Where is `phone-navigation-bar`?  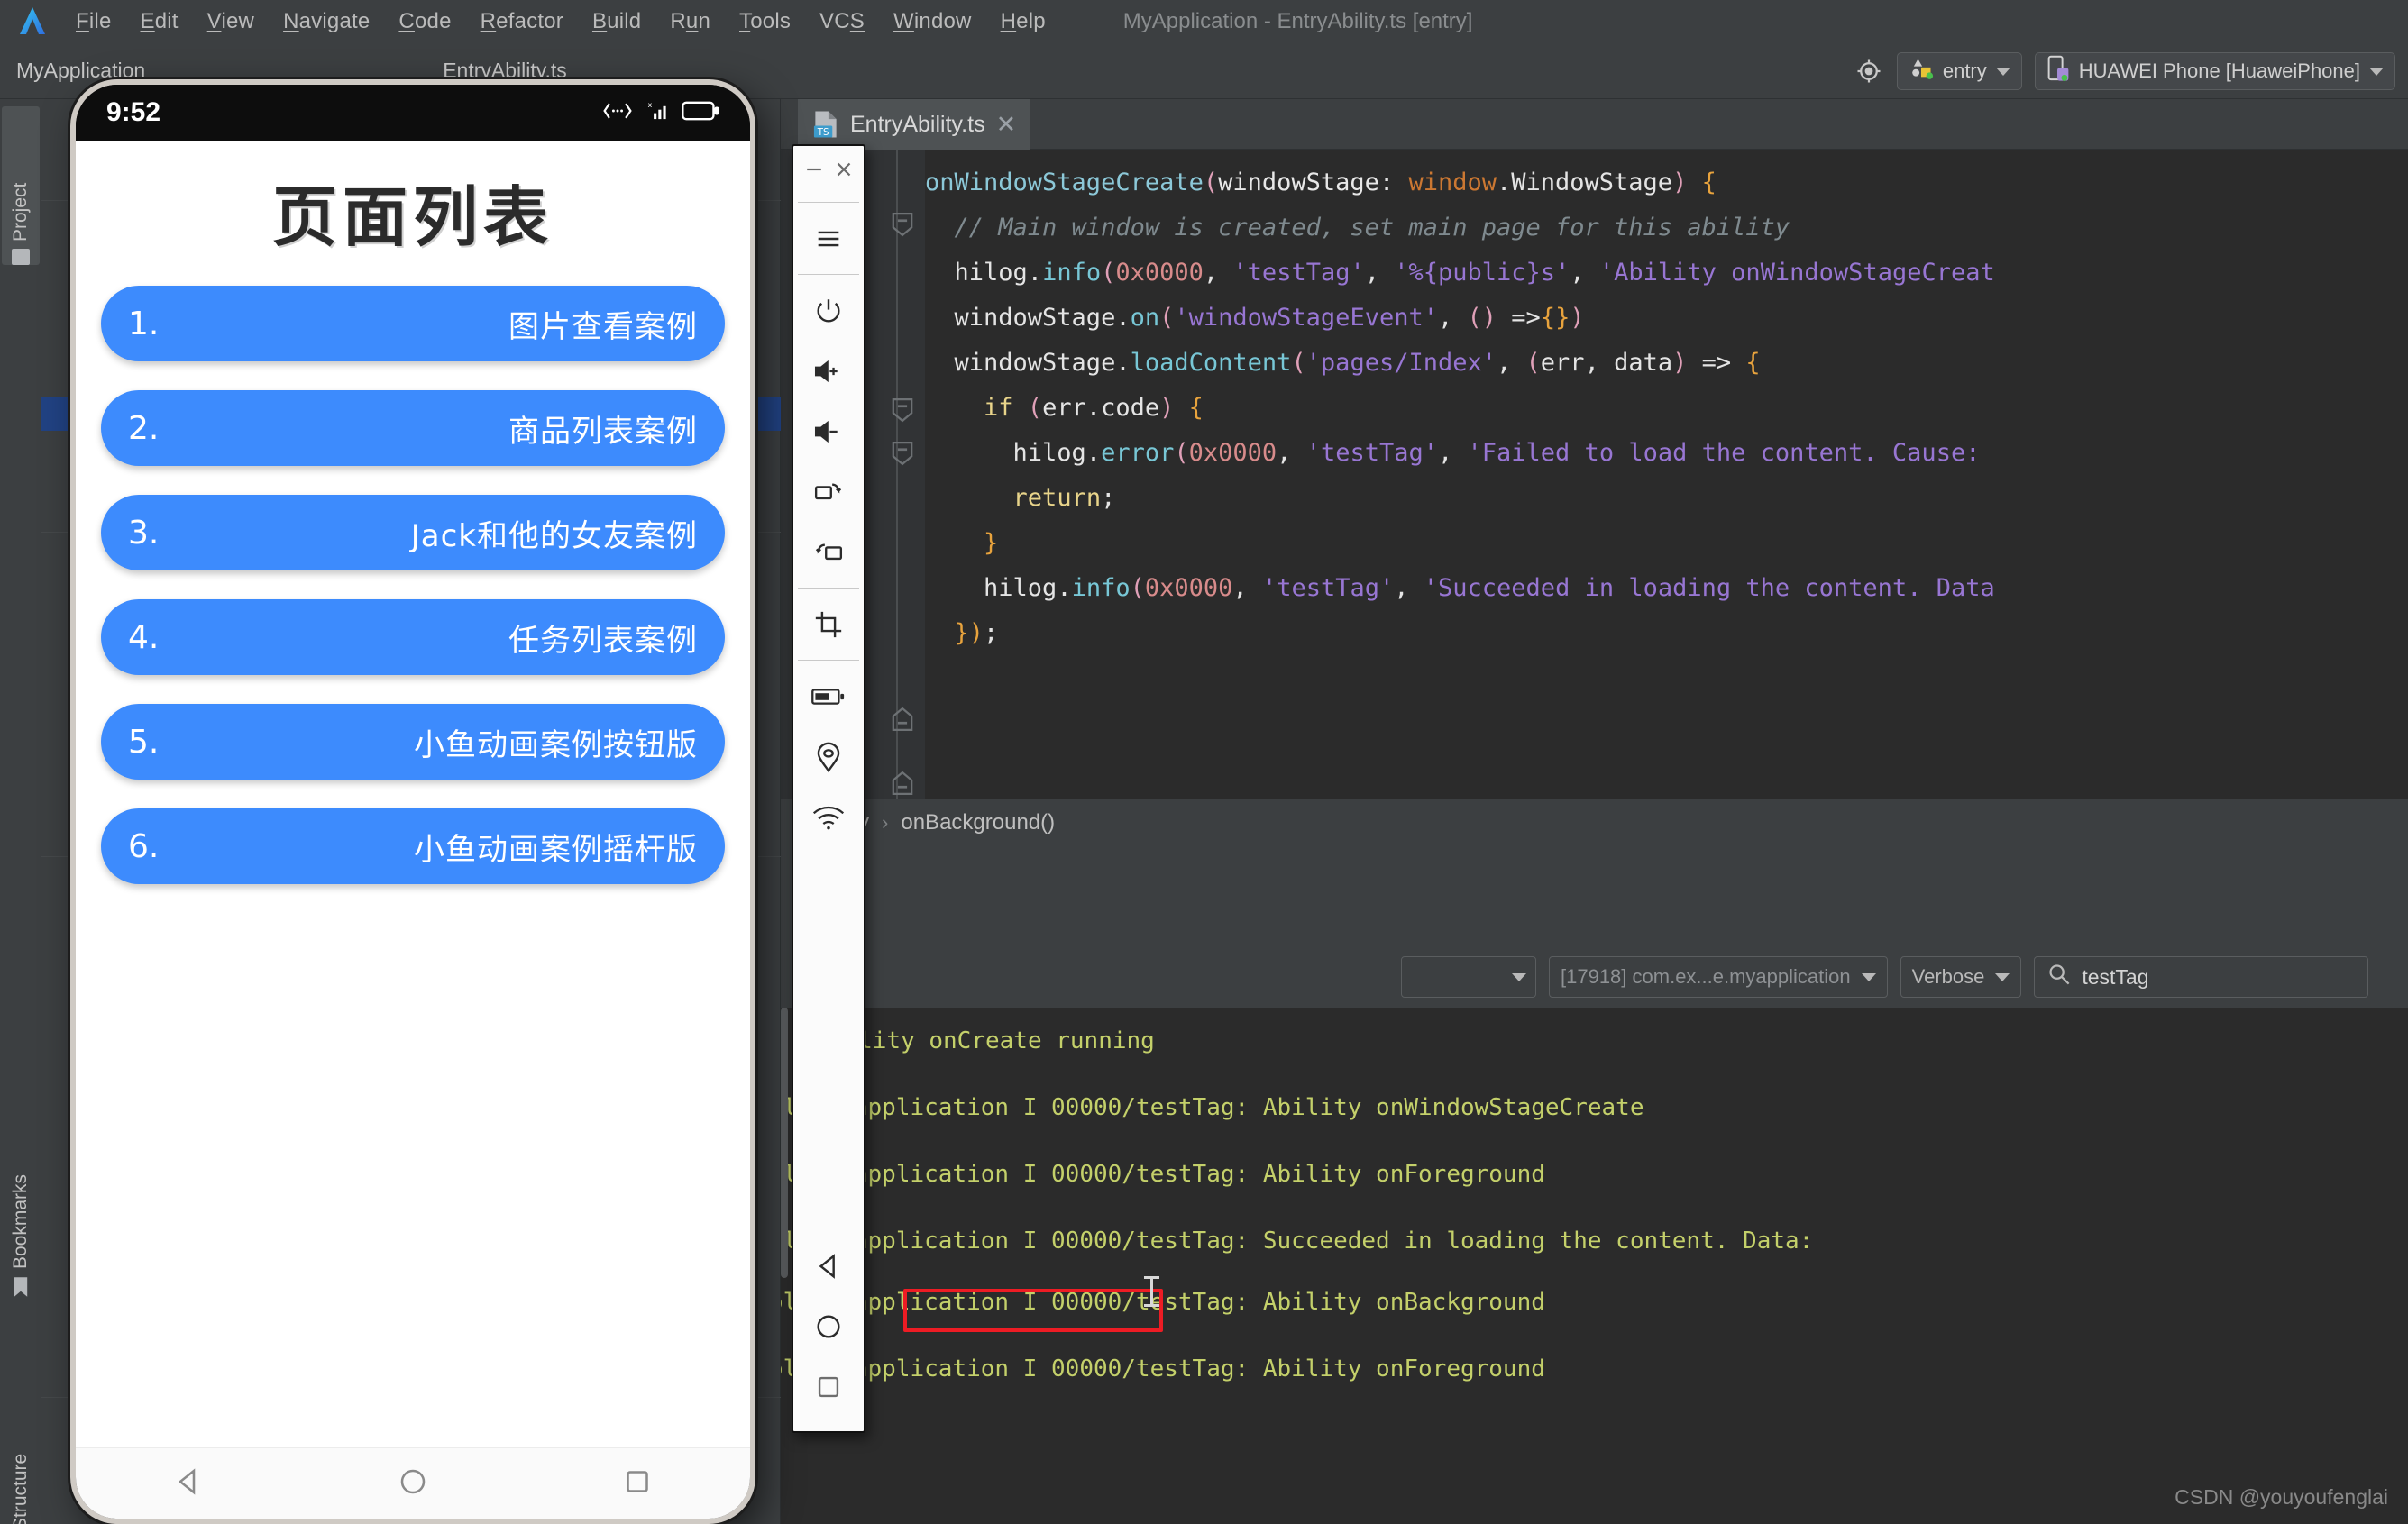
phone-navigation-bar is located at coordinates (413, 1483).